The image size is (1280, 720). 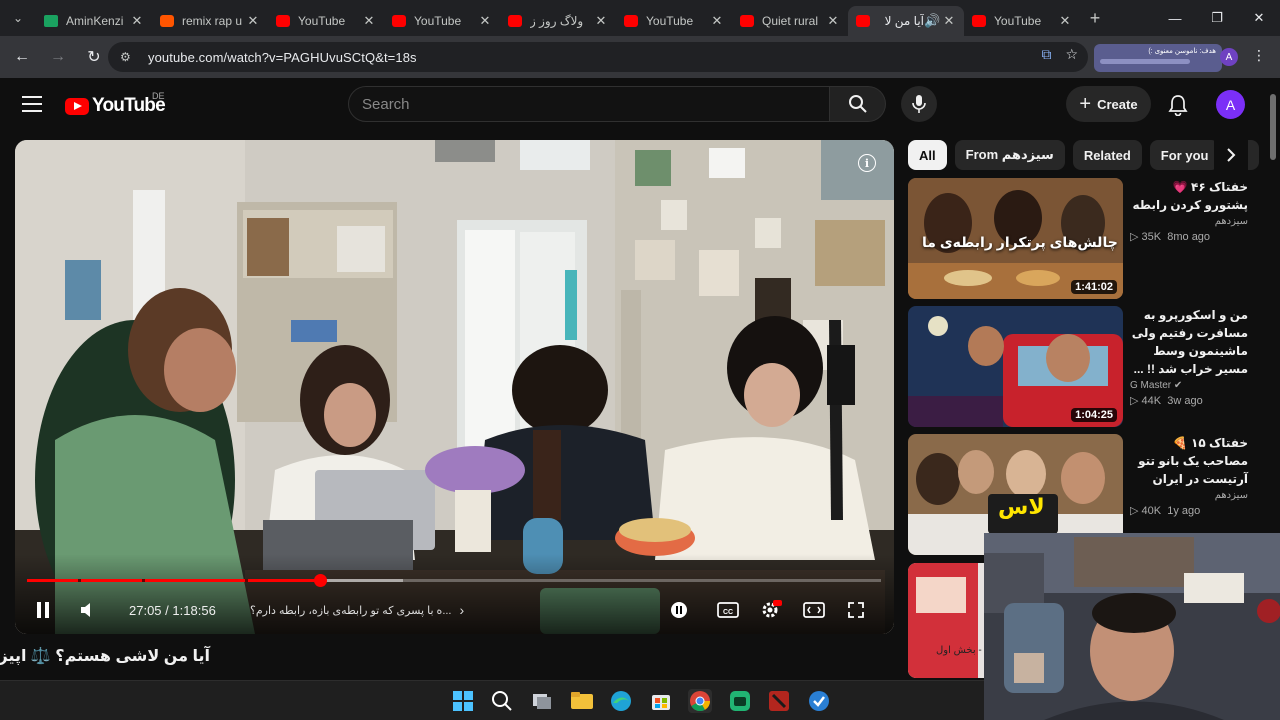 I want to click on view-count: 35K, so click(x=1151, y=237).